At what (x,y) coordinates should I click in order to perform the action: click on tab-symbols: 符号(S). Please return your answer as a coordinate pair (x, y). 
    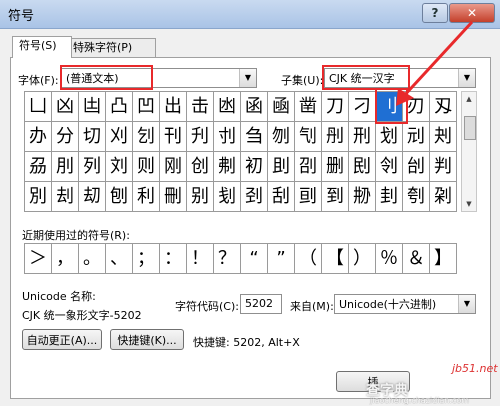
    Looking at the image, I should click on (42, 47).